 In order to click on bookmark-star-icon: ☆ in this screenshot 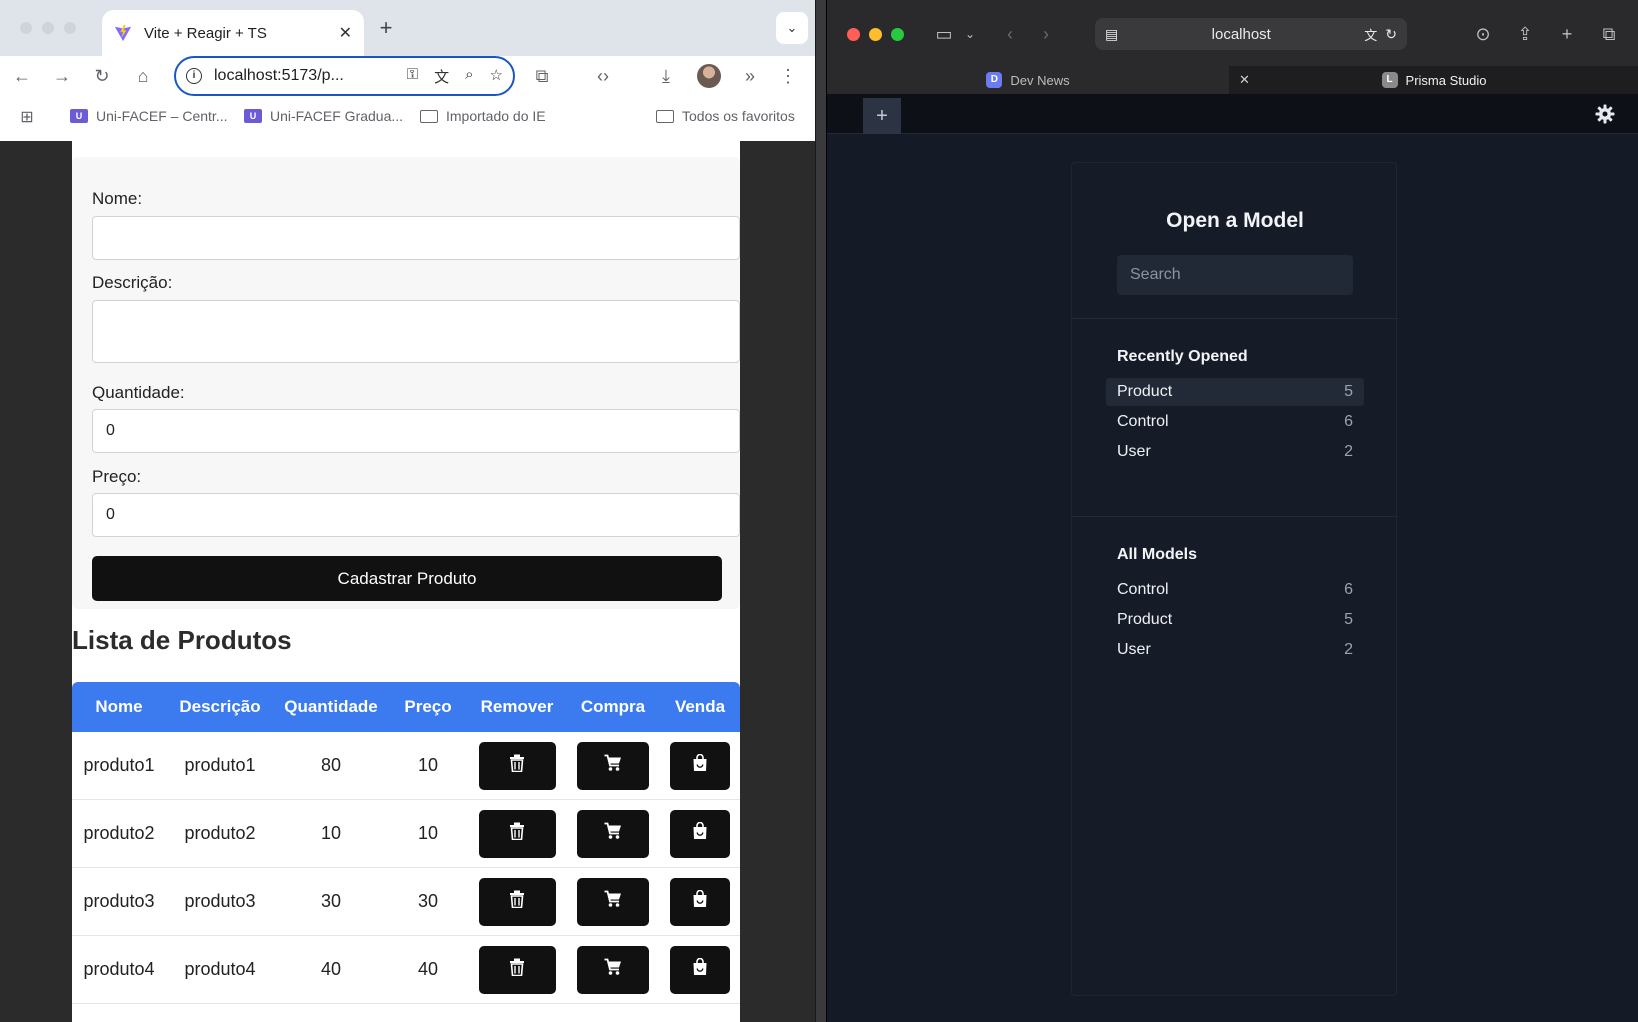, I will do `click(496, 76)`.